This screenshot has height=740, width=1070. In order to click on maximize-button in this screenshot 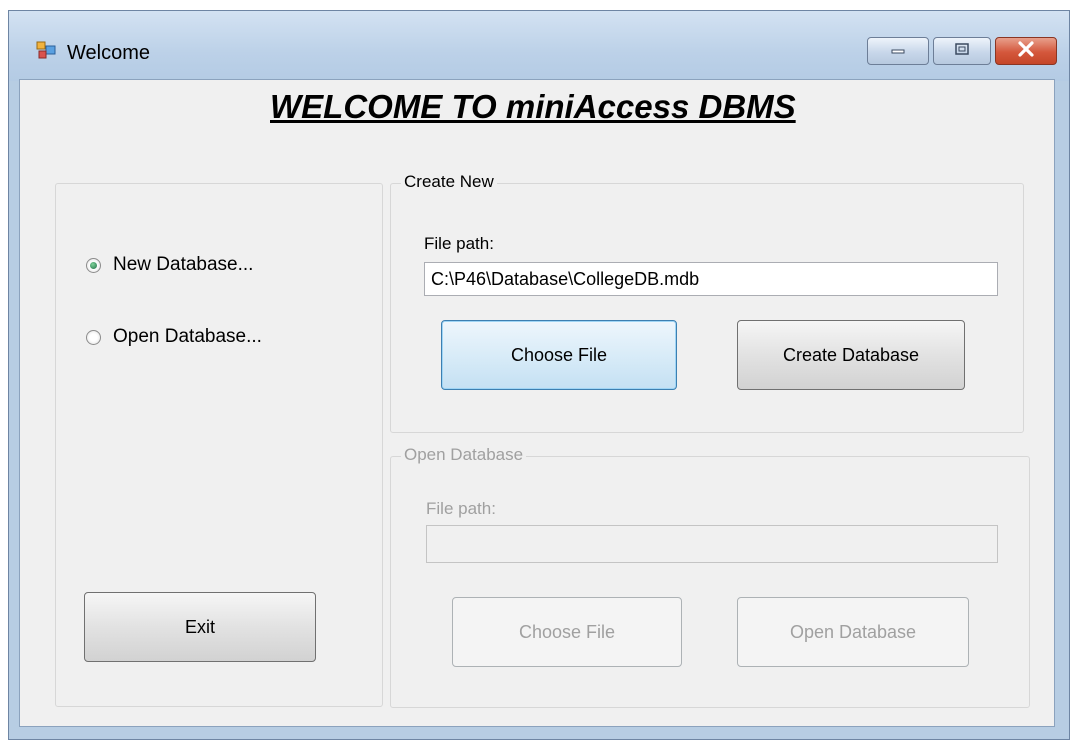, I will do `click(962, 51)`.